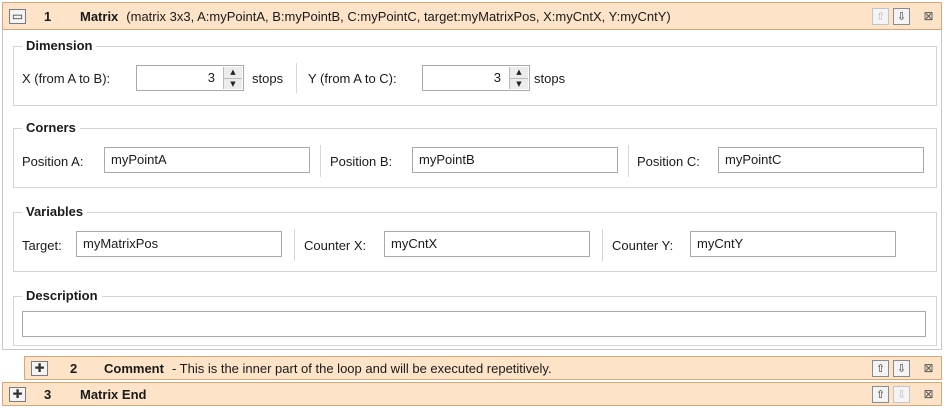 The image size is (946, 408). What do you see at coordinates (474, 324) in the screenshot?
I see `description-field` at bounding box center [474, 324].